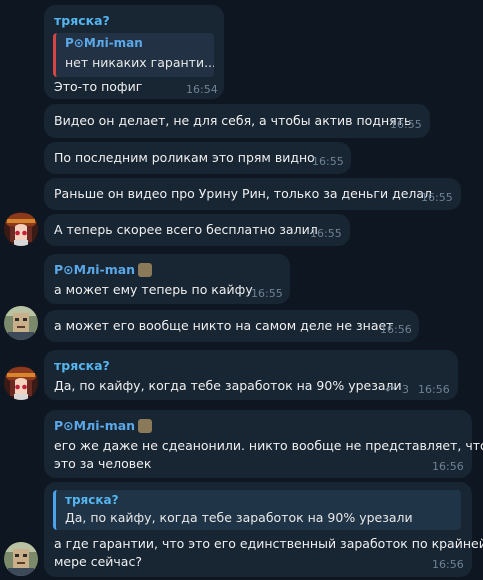  What do you see at coordinates (390, 390) in the screenshot?
I see `replies-icon: ↶` at bounding box center [390, 390].